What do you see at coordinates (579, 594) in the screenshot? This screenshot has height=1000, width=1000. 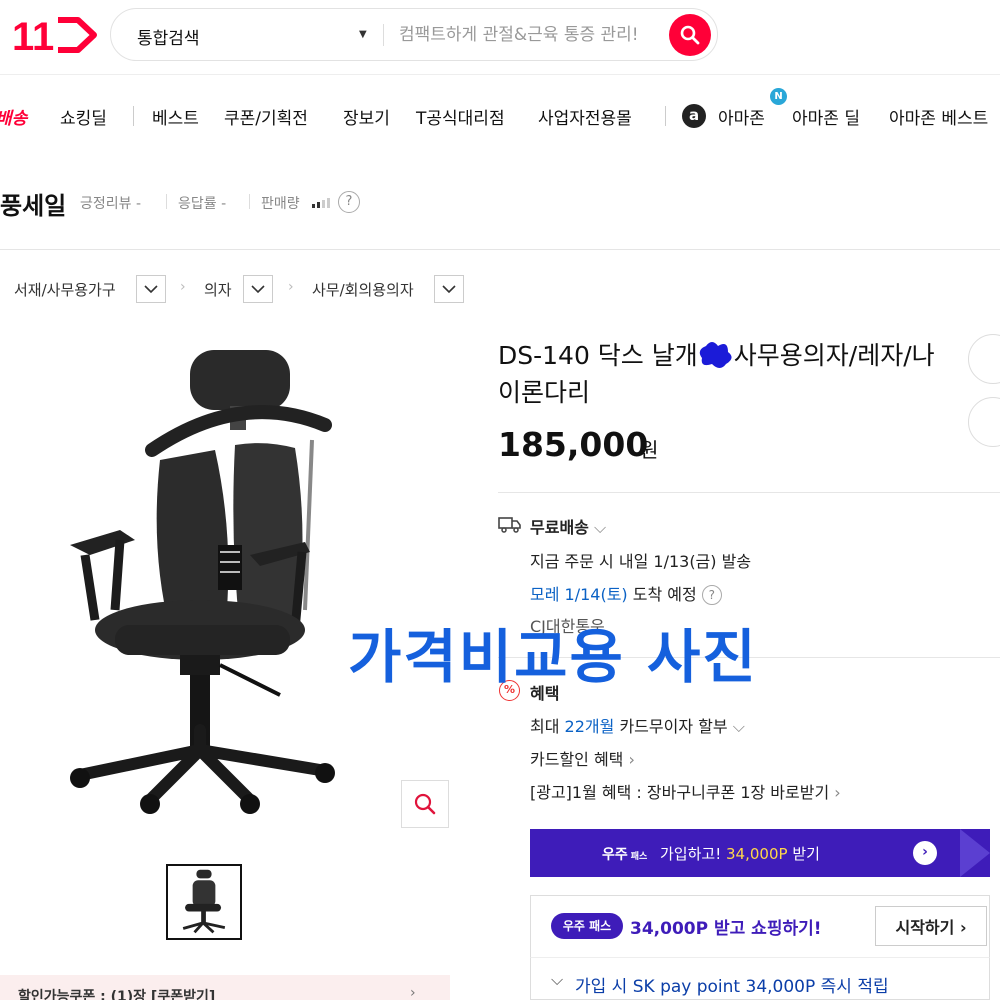 I see `arrival-date: 모레 1/14(토)` at bounding box center [579, 594].